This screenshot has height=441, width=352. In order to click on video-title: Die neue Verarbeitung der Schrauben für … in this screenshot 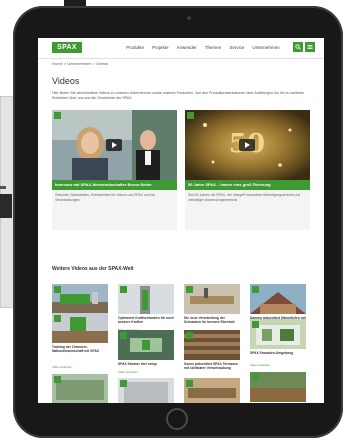, I will do `click(212, 320)`.